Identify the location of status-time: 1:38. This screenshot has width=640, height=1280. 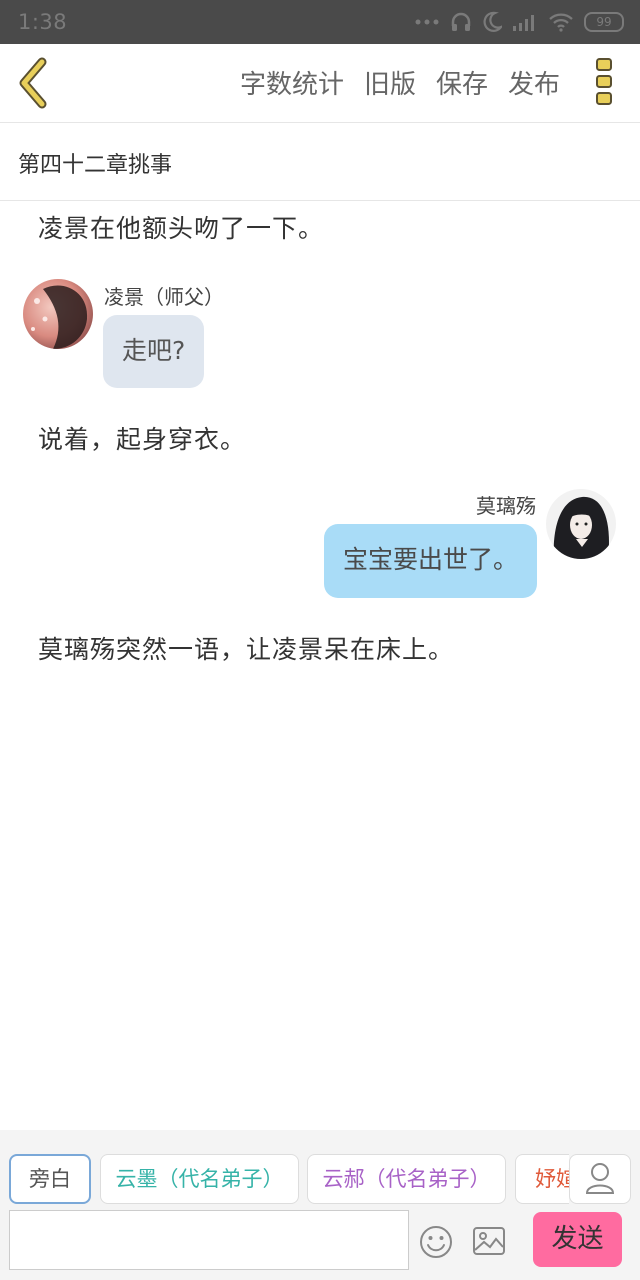
(43, 22).